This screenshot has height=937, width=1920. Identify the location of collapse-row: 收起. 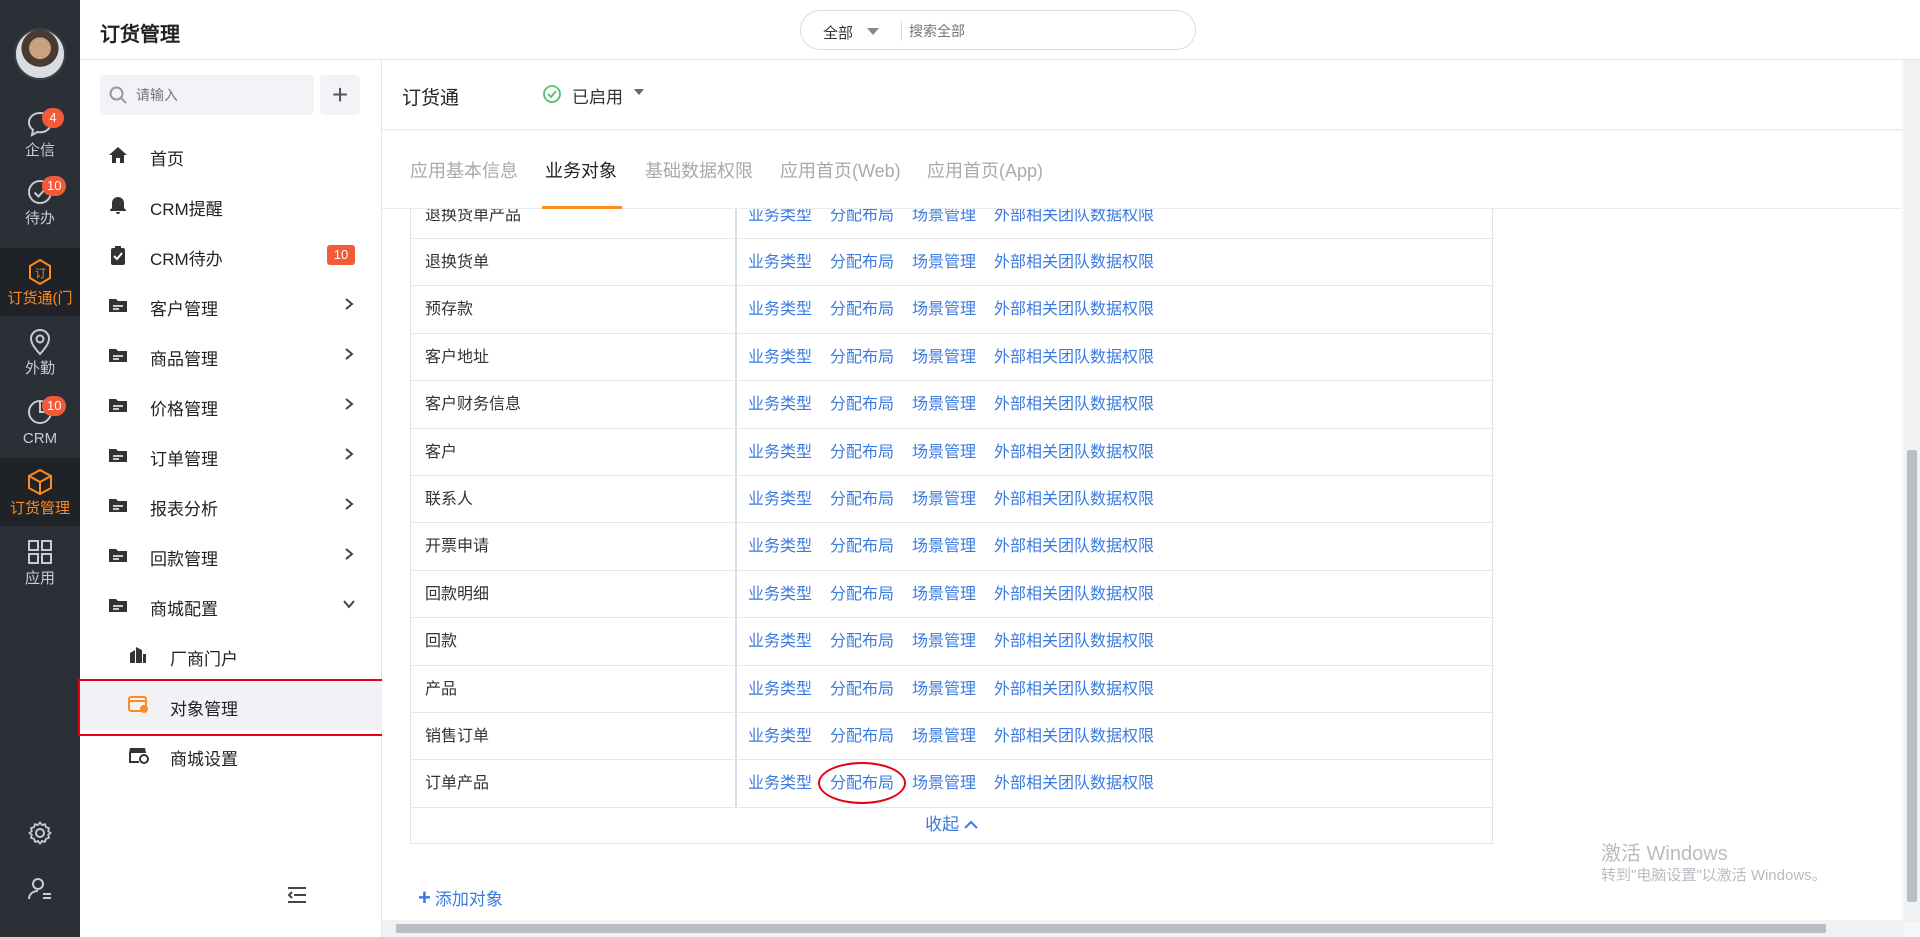
(951, 826).